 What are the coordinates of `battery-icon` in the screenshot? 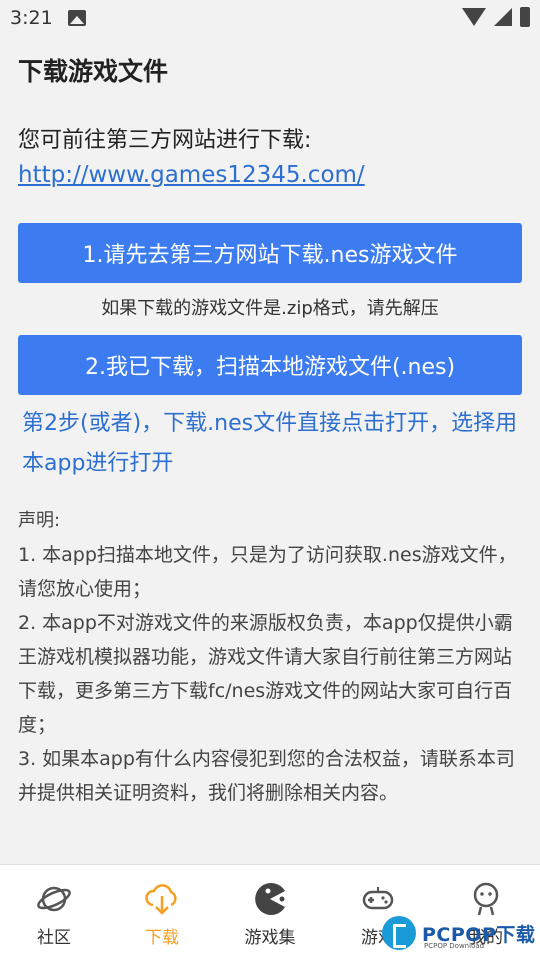 It's located at (525, 17).